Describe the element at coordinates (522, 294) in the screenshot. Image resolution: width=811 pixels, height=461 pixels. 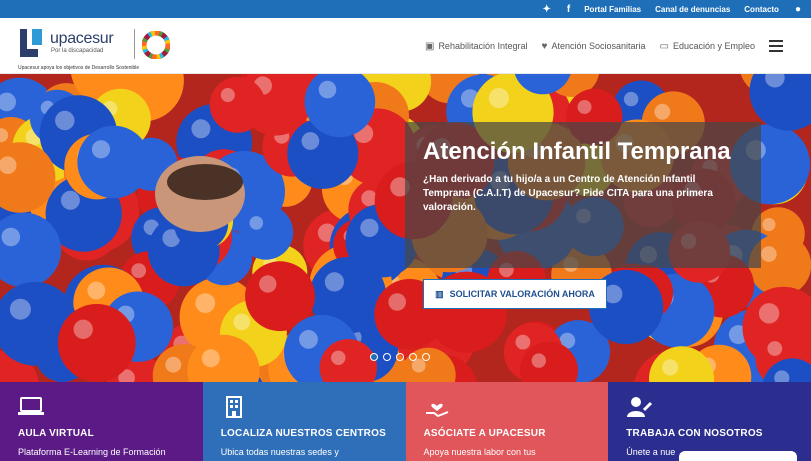
I see `button-label: SOLICITAR VALORACIÓN AHORA` at that location.